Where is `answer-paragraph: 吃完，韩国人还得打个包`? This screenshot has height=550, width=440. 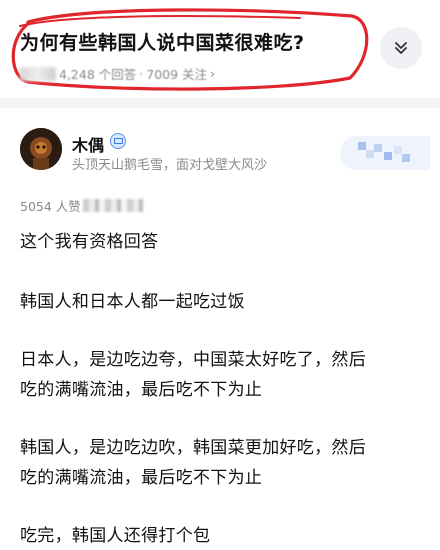
answer-paragraph: 吃完，韩国人还得打个包 is located at coordinates (115, 536).